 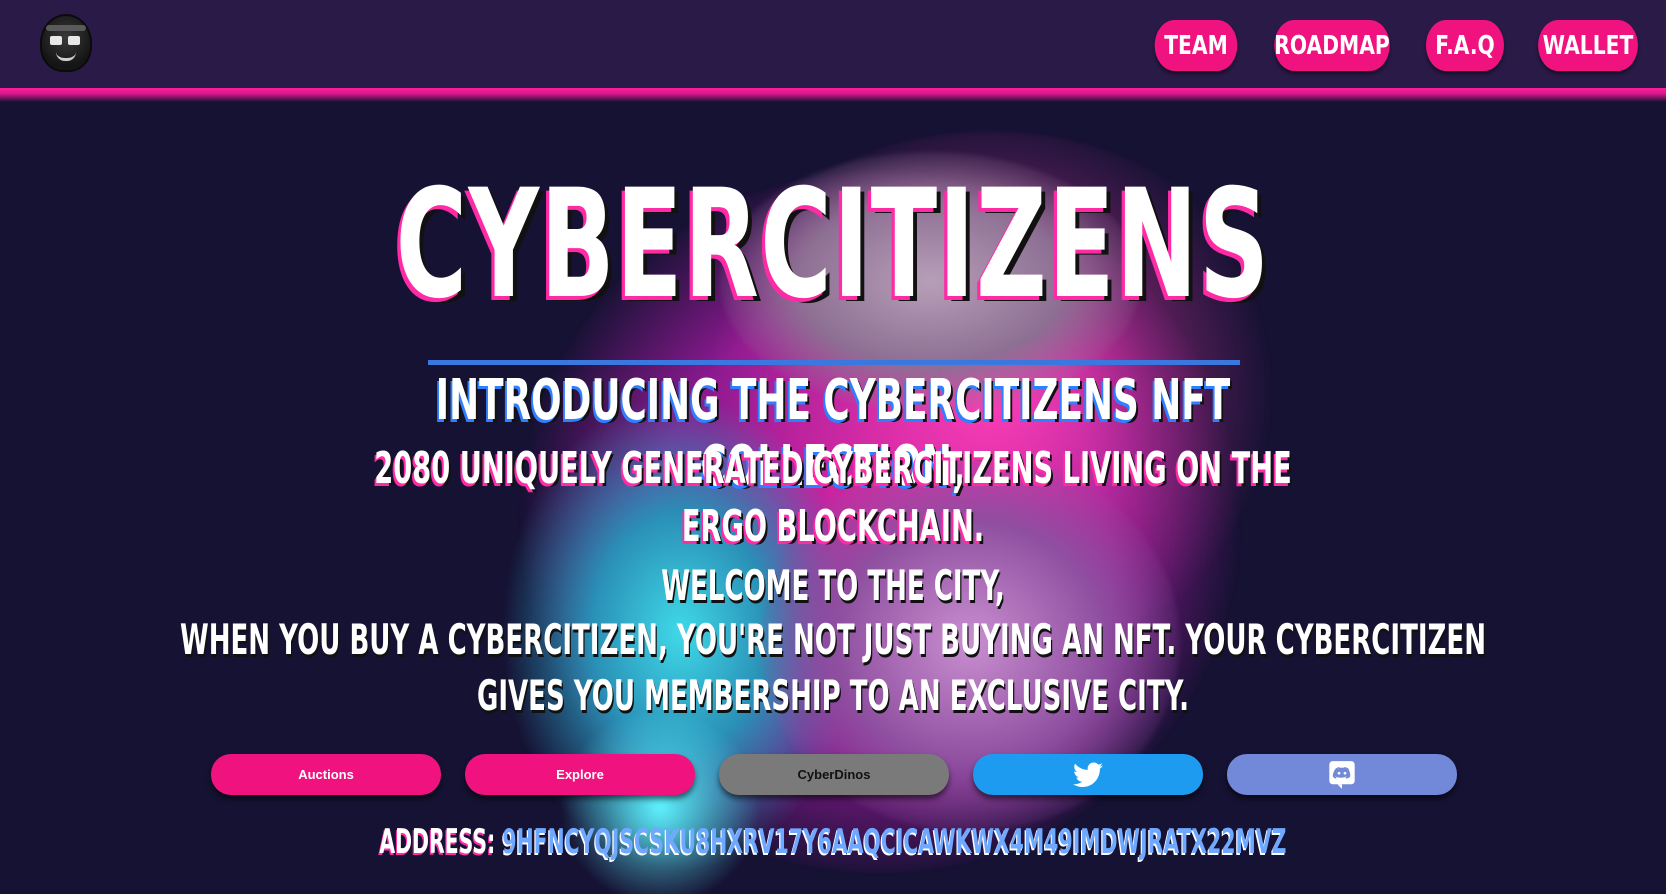 I want to click on cyberdinos-button: CyberDinos, so click(x=834, y=774).